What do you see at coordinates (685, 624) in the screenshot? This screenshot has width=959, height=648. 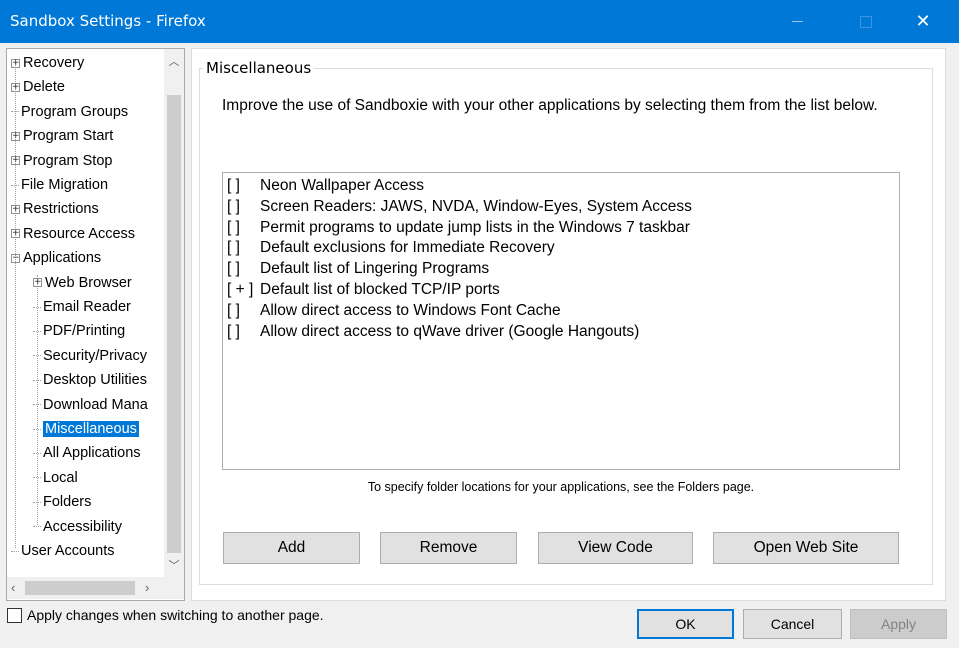 I see `ok-button: OK` at bounding box center [685, 624].